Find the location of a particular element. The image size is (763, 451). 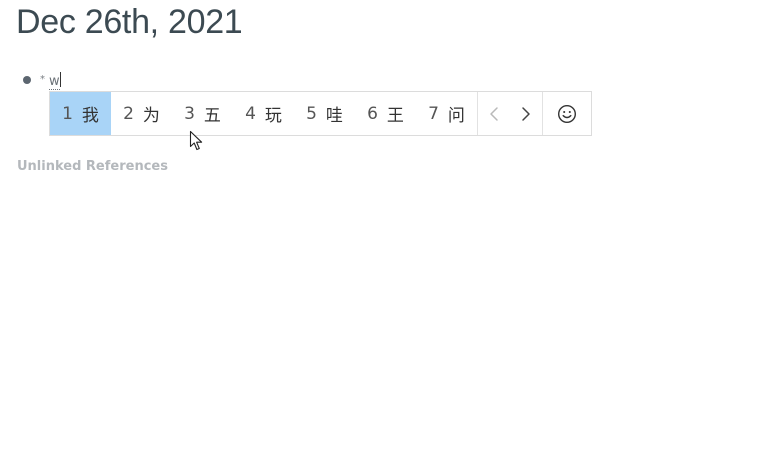

candidate-char: 王 is located at coordinates (395, 116).